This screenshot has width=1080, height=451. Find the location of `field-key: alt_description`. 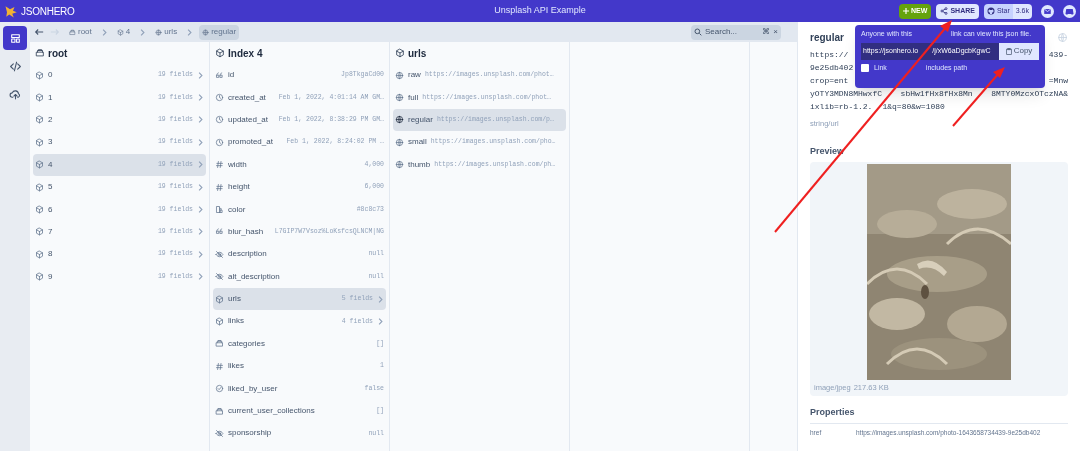

field-key: alt_description is located at coordinates (254, 276).